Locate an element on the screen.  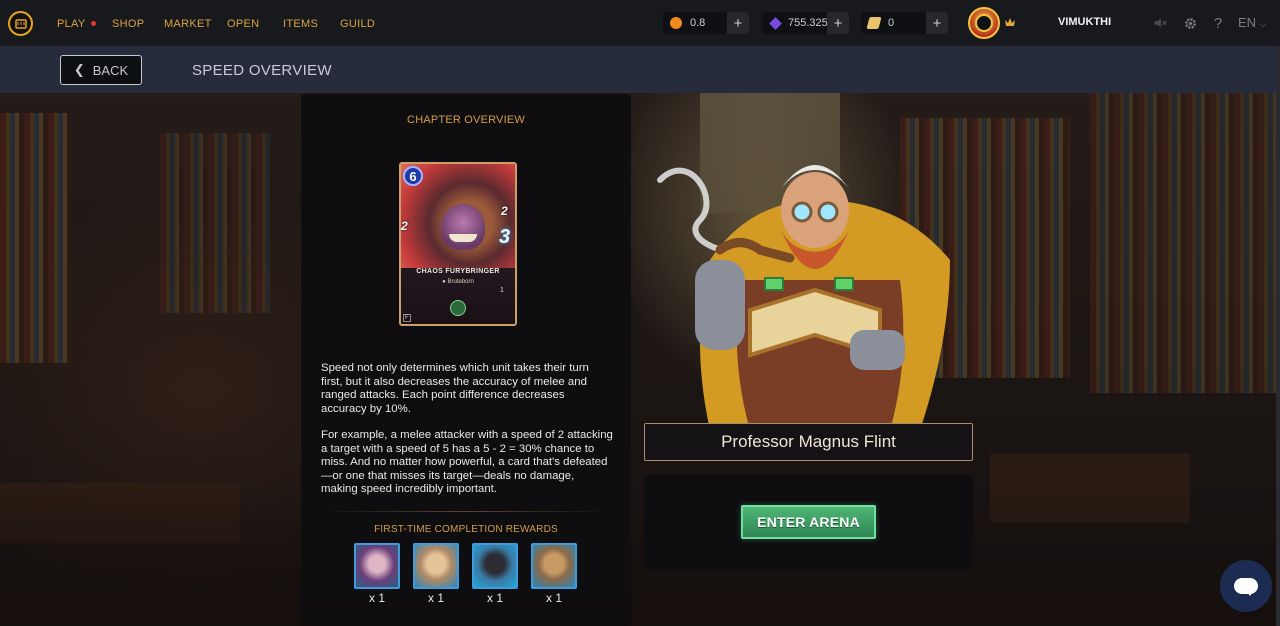
card-name: CHAOS FURYBRINGER is located at coordinates (458, 271).